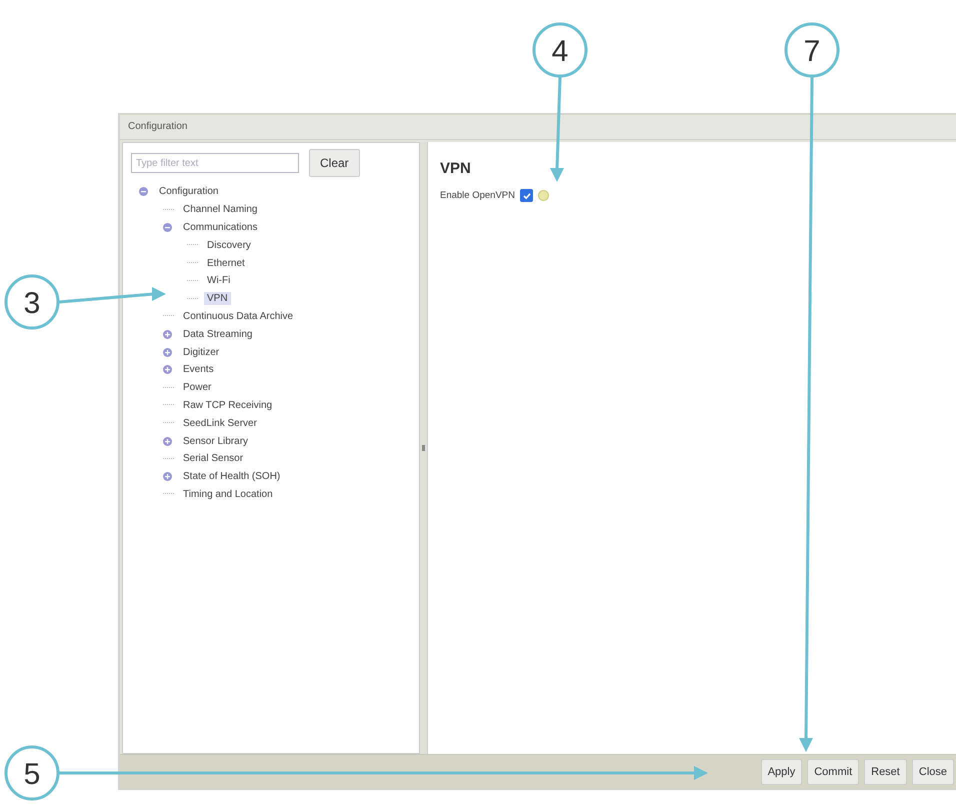 The image size is (956, 808). What do you see at coordinates (220, 423) in the screenshot?
I see `tree-item: SeedLink Server` at bounding box center [220, 423].